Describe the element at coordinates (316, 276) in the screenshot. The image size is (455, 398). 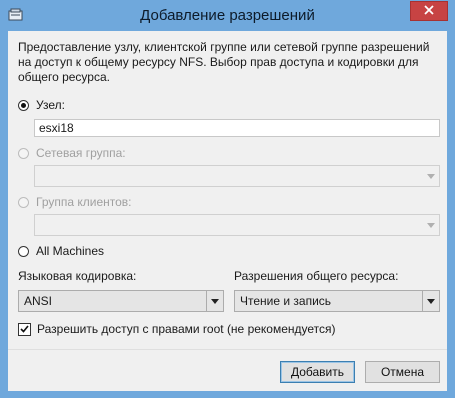
I see `permissions-label: Разрешения общего ресурса:` at that location.